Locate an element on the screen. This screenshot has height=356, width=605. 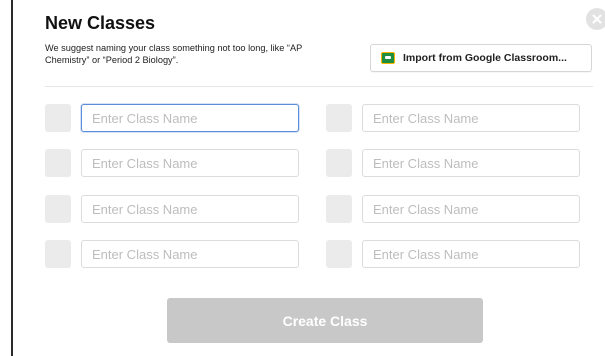
google-classroom-icon is located at coordinates (388, 58).